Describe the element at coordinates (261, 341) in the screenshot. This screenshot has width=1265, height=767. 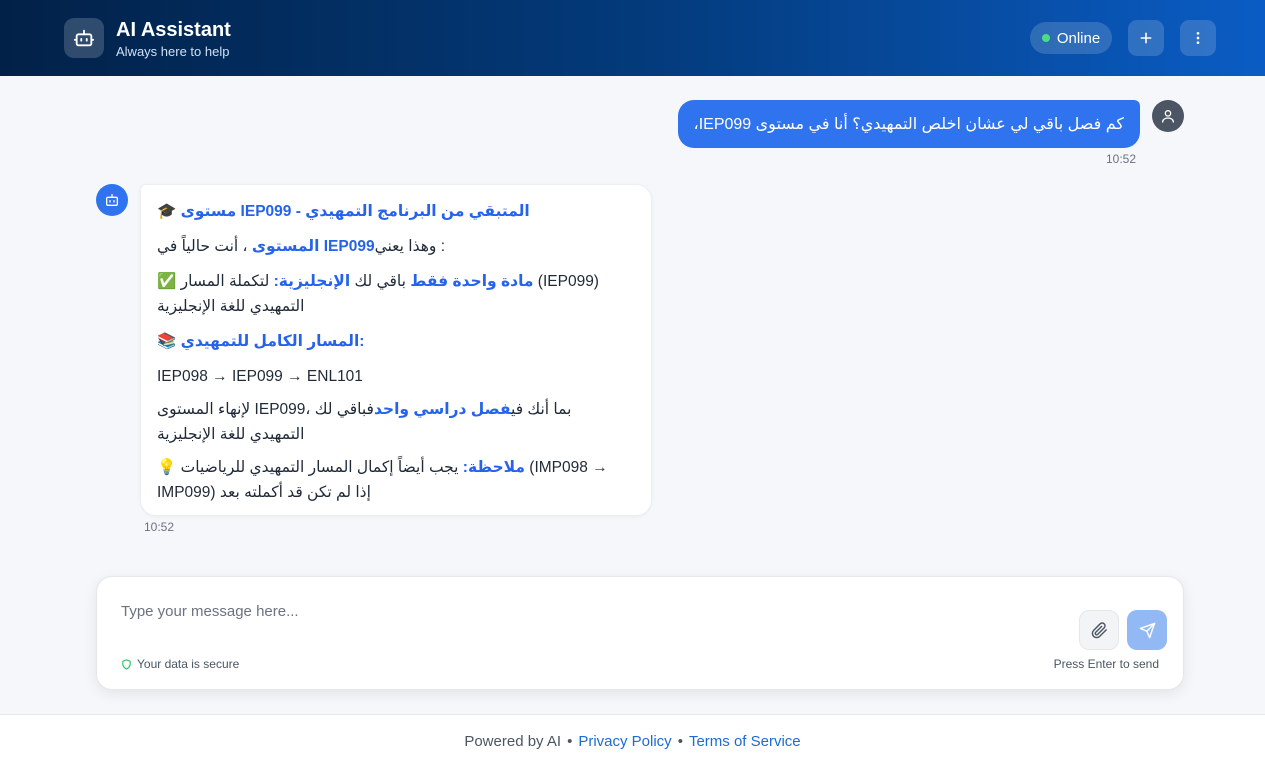
I see `assistant-line-3: 📚 المسار الكامل للتمهيدي:` at that location.